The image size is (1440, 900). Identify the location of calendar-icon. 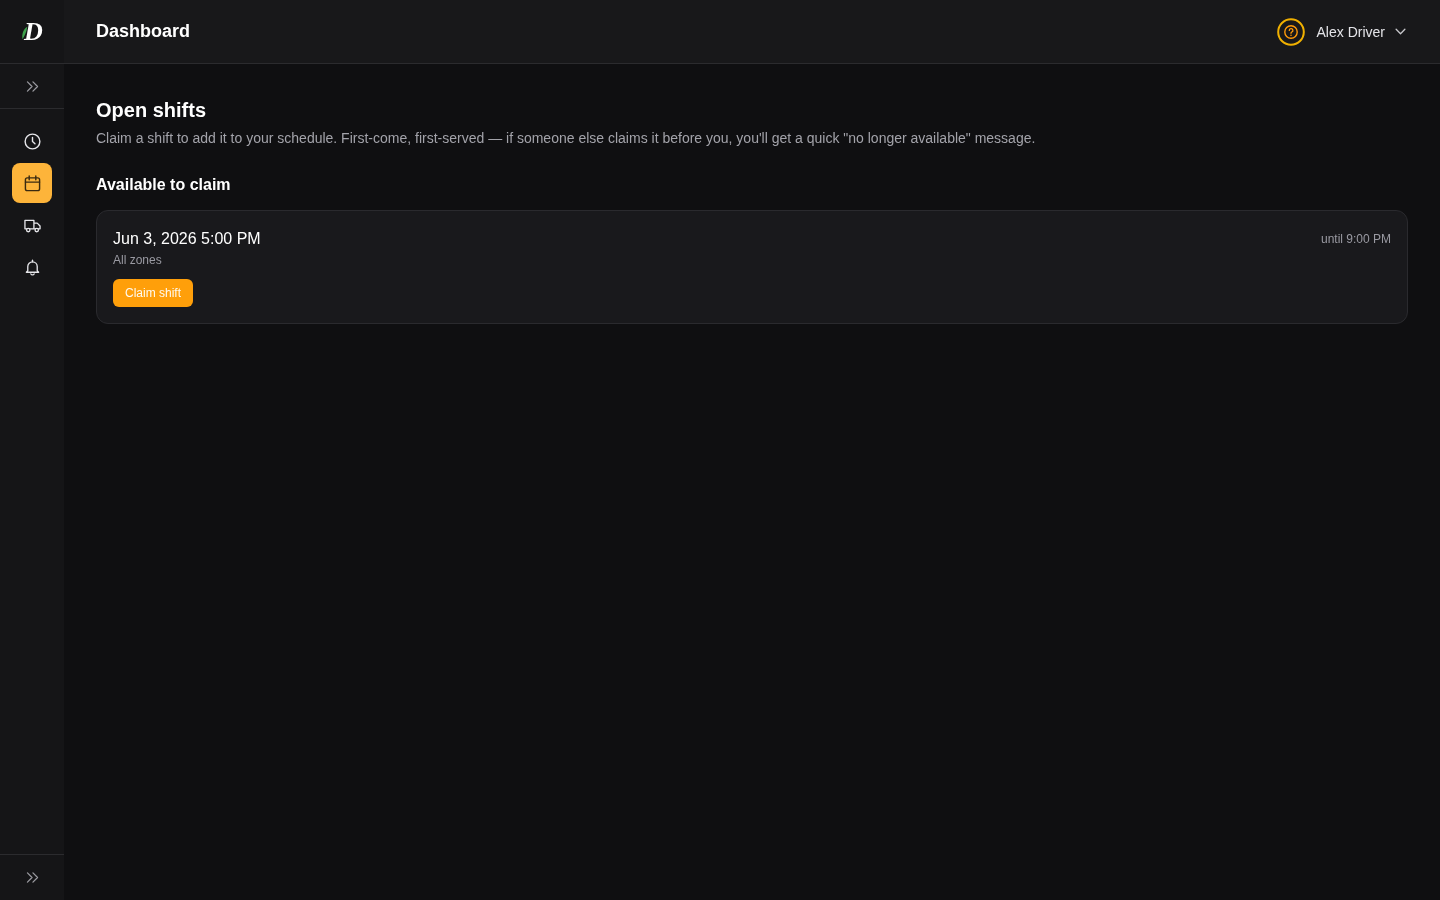
(32, 183).